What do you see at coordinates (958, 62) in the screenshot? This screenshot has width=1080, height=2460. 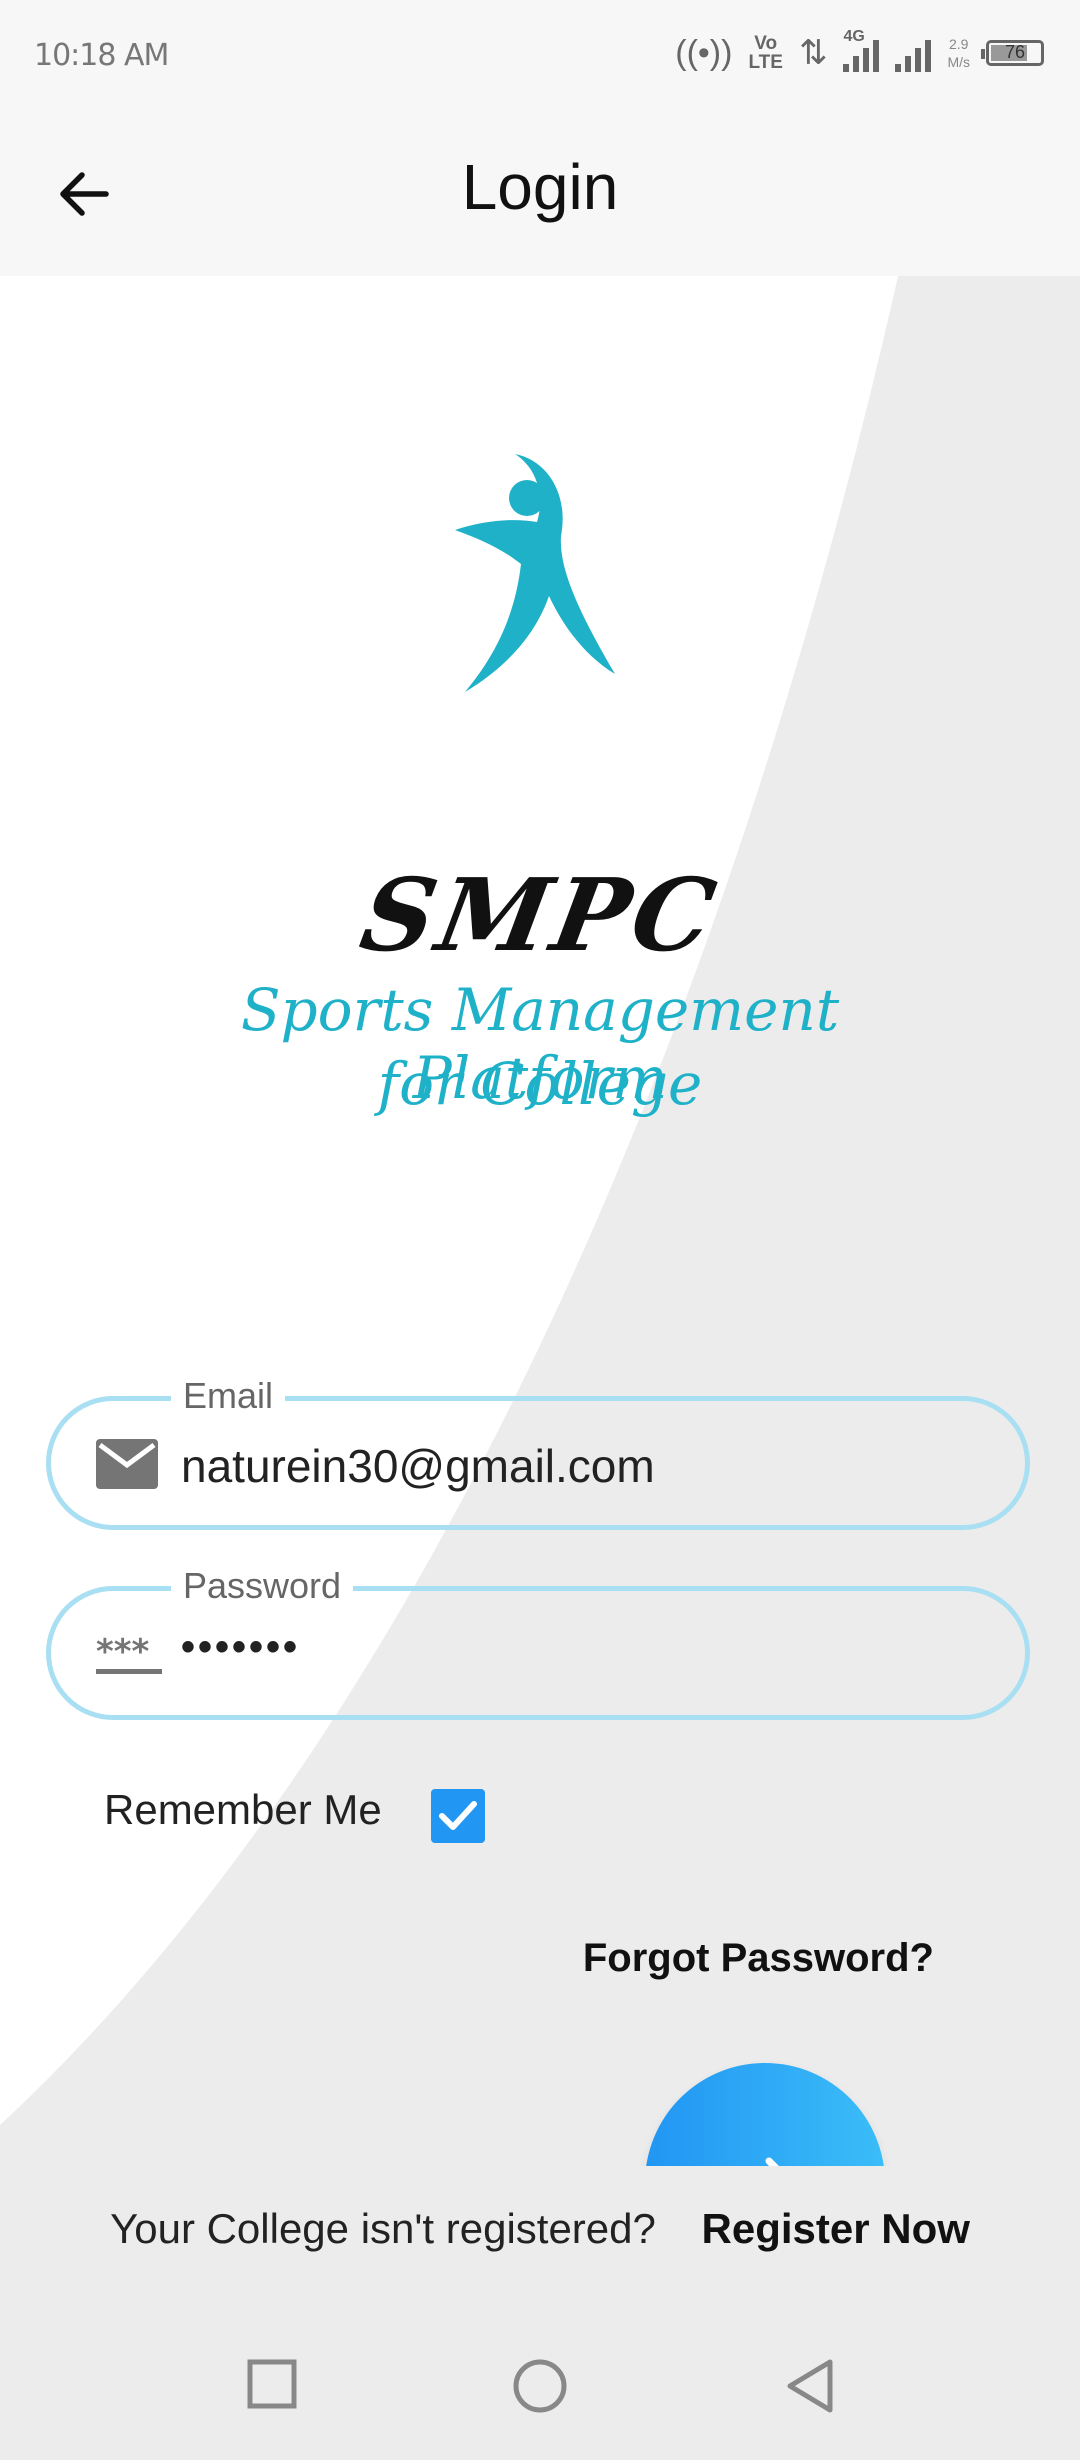 I see `speed-unit: M/s` at bounding box center [958, 62].